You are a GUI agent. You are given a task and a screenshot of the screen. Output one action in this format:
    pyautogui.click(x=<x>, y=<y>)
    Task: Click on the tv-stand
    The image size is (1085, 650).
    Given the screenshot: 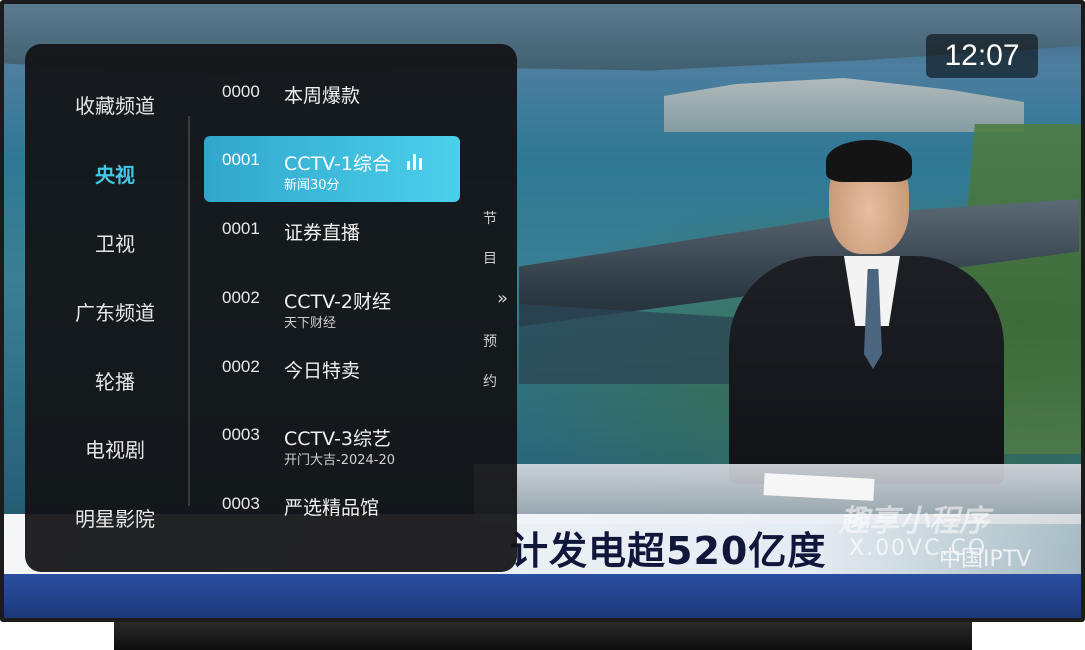 What is the action you would take?
    pyautogui.click(x=543, y=636)
    